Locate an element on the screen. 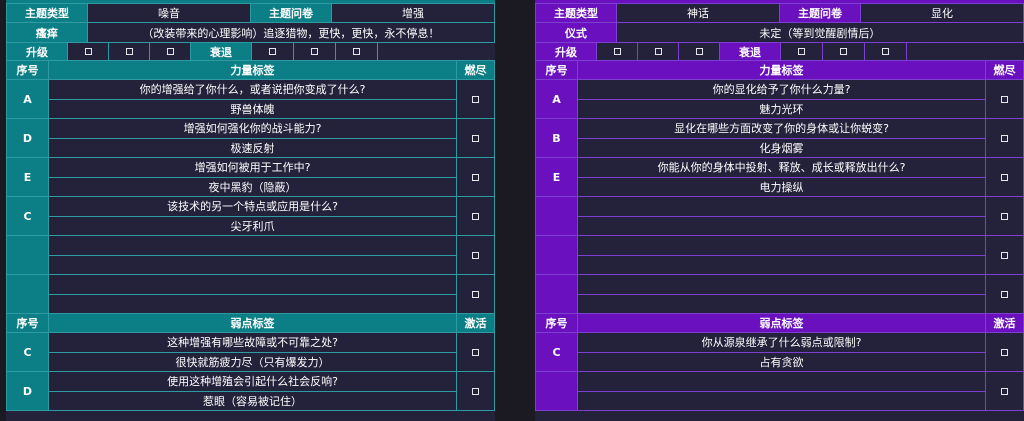  weakness-tag-answer: 很快就筋疲力尽（只有爆发力） is located at coordinates (252, 361).